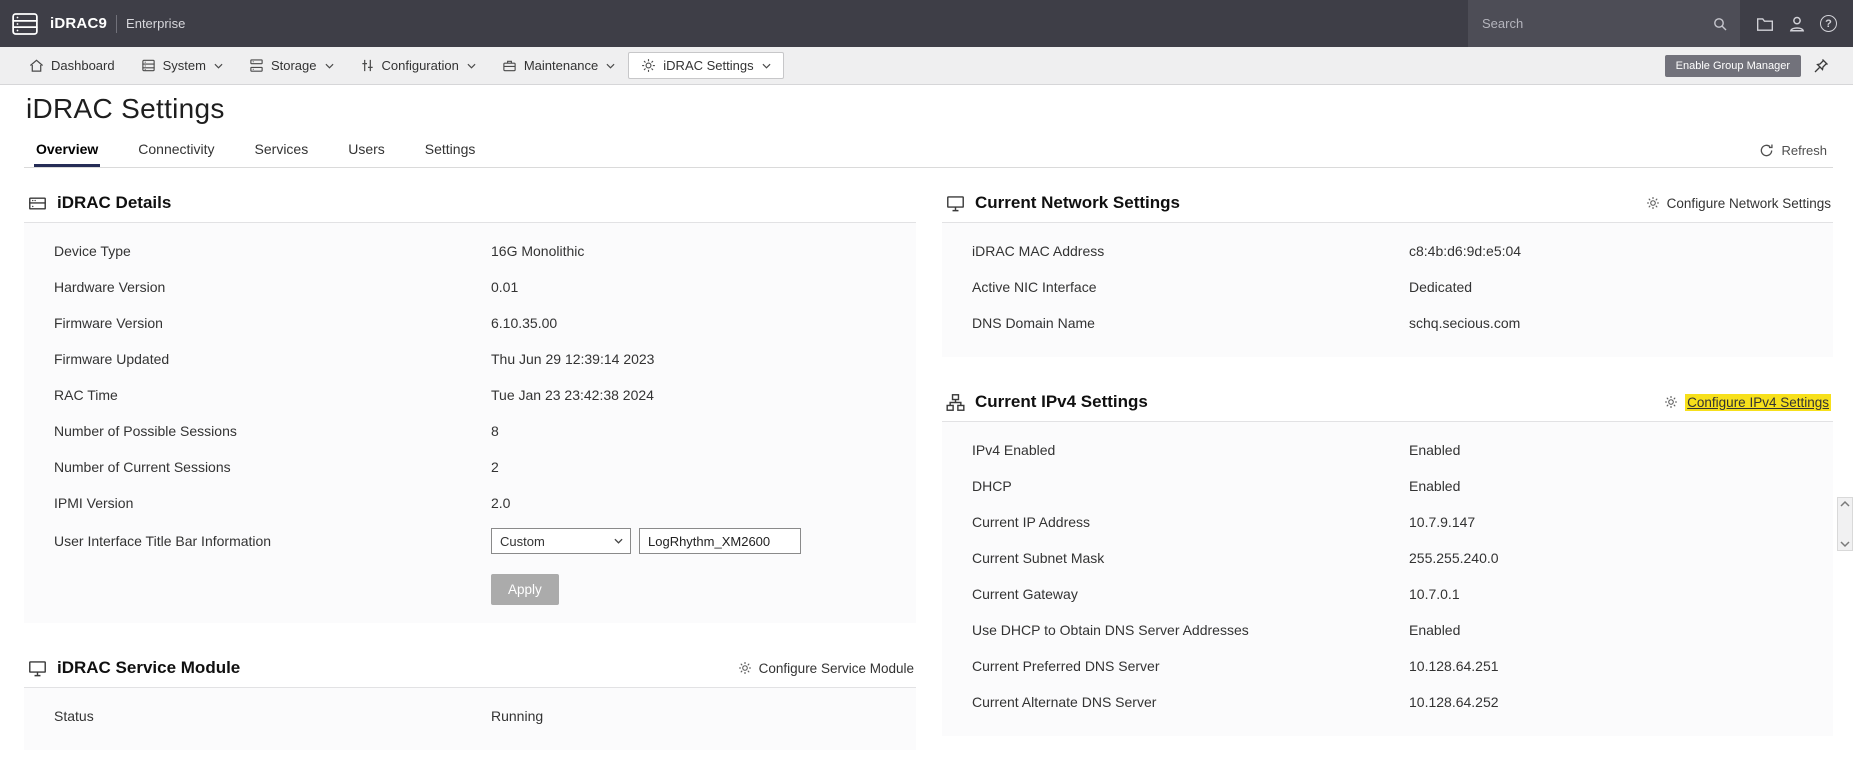 This screenshot has width=1853, height=776. What do you see at coordinates (561, 541) in the screenshot?
I see `title-bar-mode-select: Custom` at bounding box center [561, 541].